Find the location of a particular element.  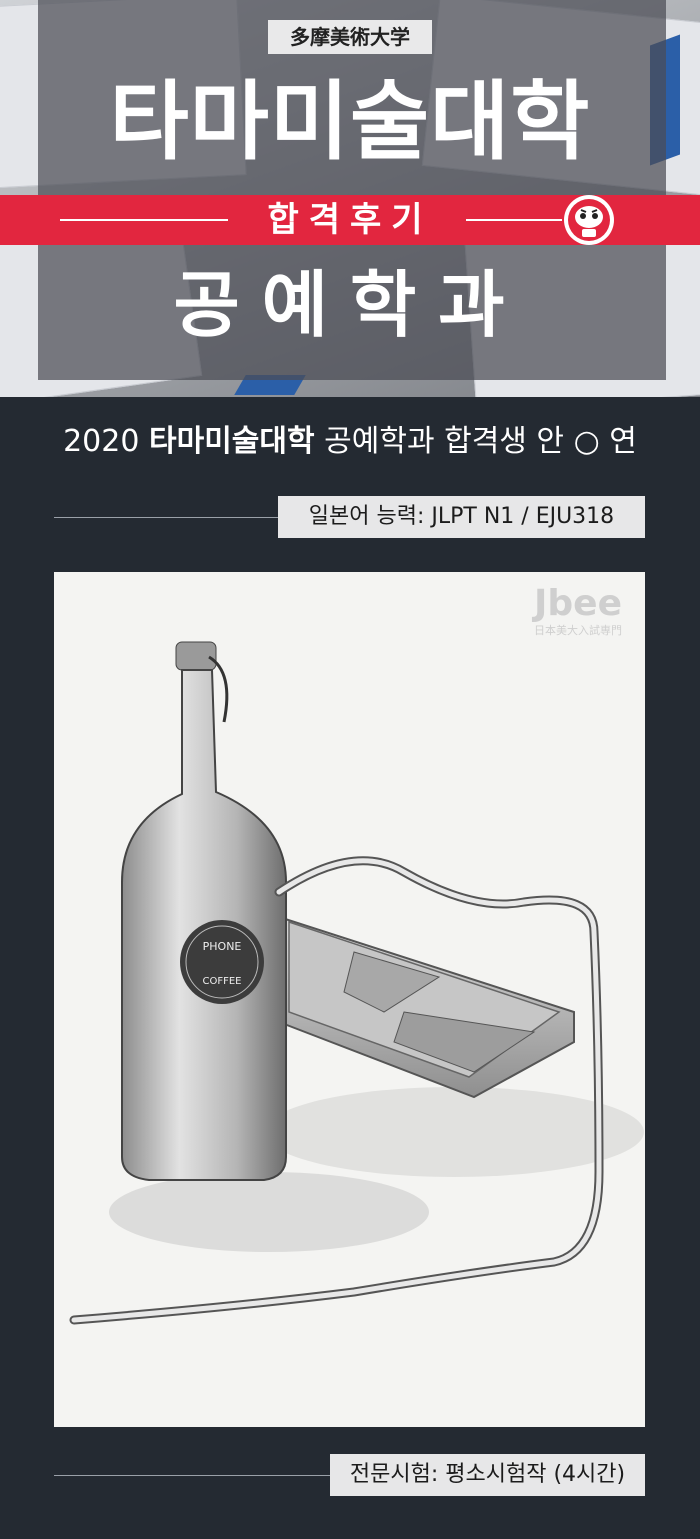

student-headline: 2020 타마미술대학 공예학과 합격생 안 ○ 연 is located at coordinates (350, 442).